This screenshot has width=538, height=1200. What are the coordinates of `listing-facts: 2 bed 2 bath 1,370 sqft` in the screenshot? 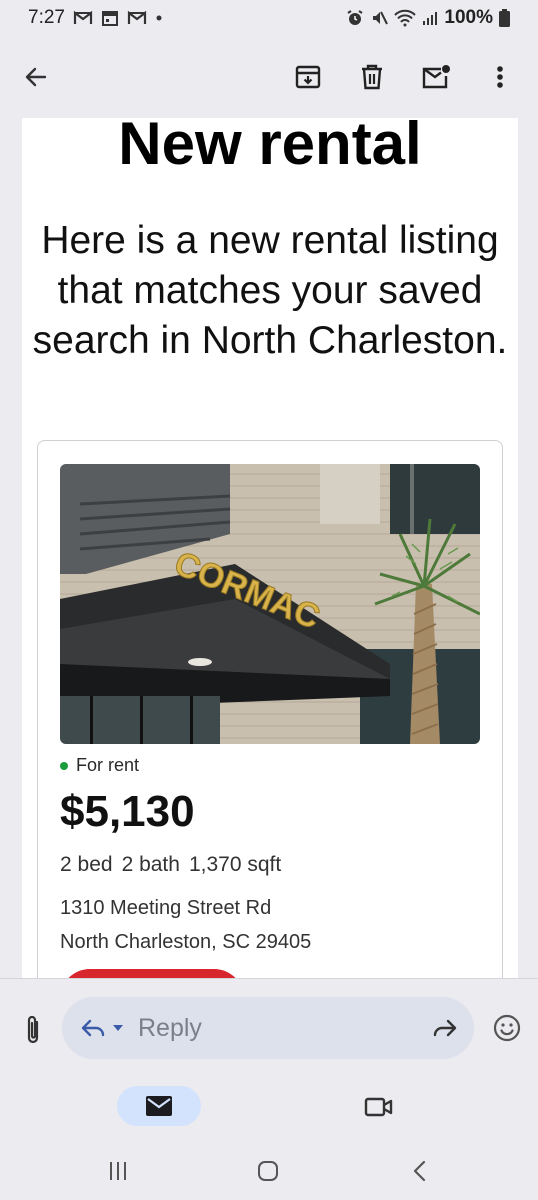 It's located at (170, 865).